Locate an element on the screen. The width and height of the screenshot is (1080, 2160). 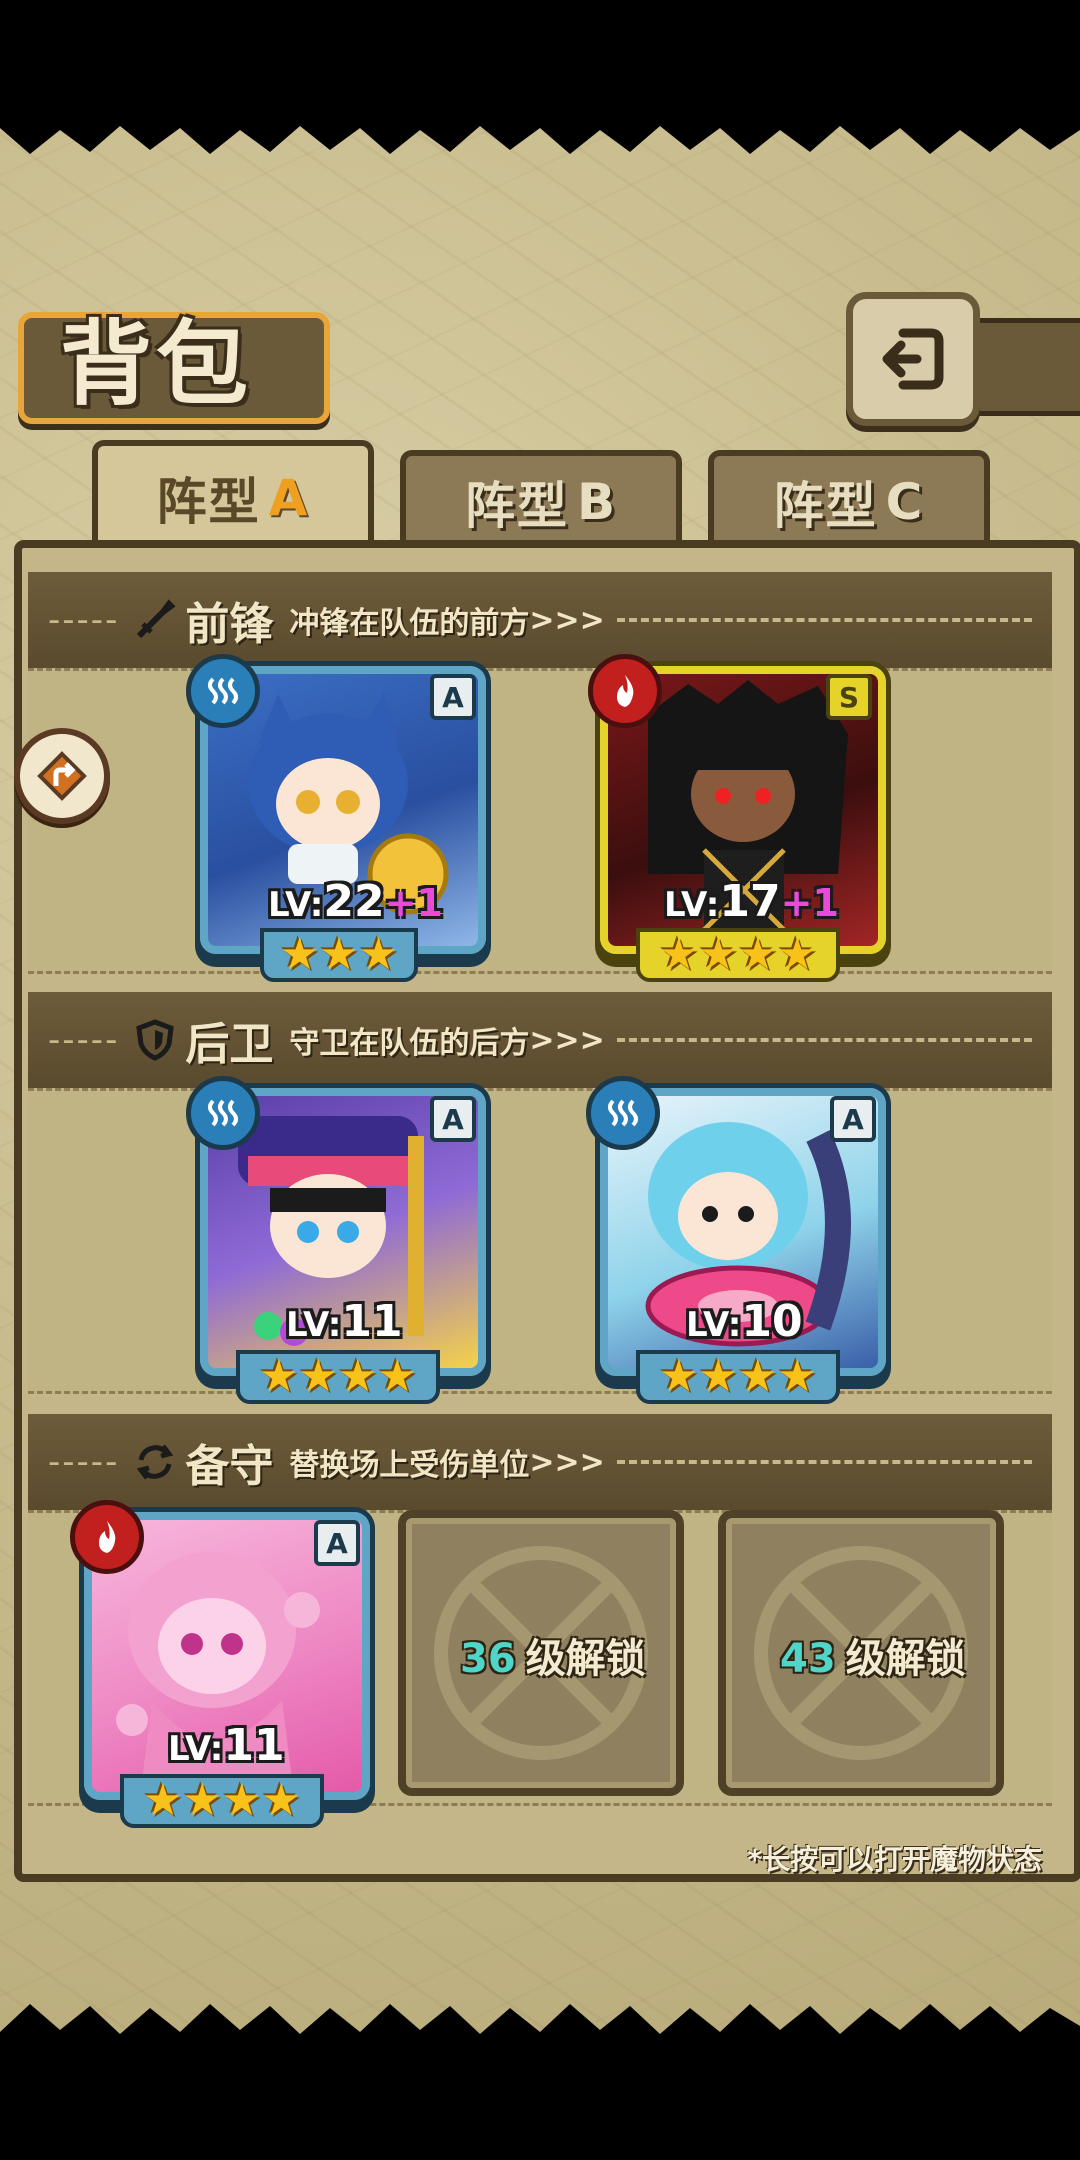
tab-formation-c: 阵型 C is located at coordinates (849, 499).